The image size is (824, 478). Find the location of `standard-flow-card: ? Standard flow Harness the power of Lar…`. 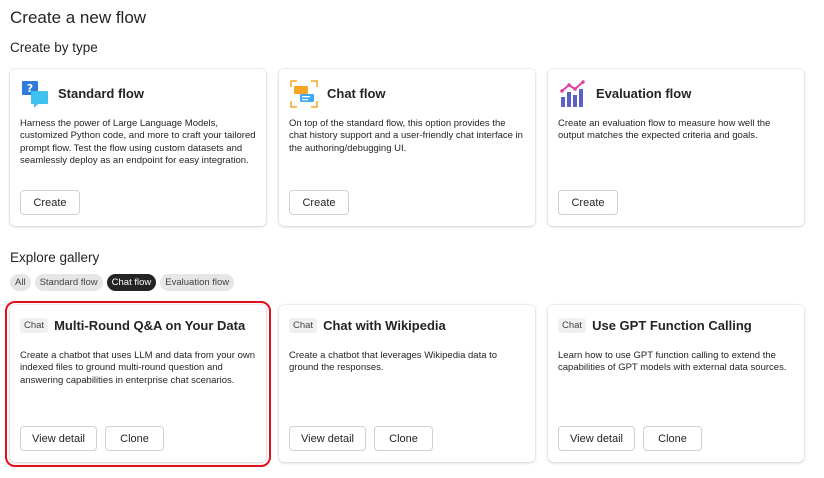

standard-flow-card: ? Standard flow Harness the power of Lar… is located at coordinates (138, 147).